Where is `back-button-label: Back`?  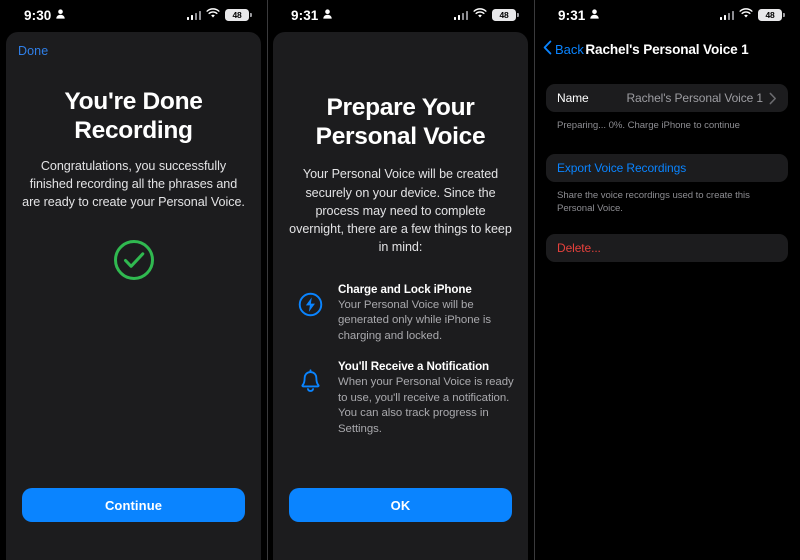
back-button-label: Back is located at coordinates (569, 49).